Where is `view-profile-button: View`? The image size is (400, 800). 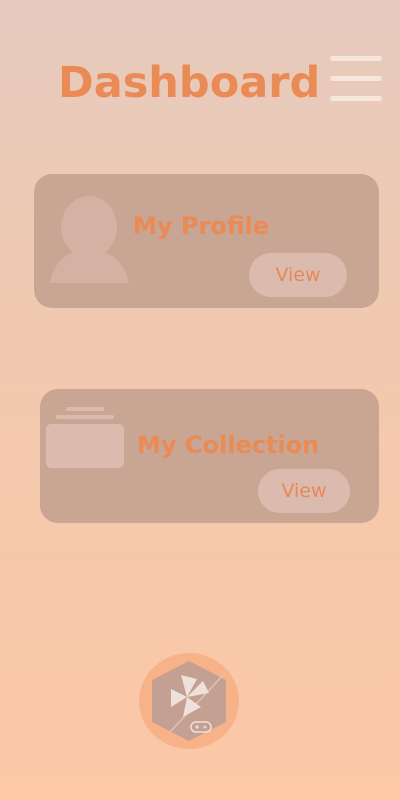
view-profile-button: View is located at coordinates (298, 275).